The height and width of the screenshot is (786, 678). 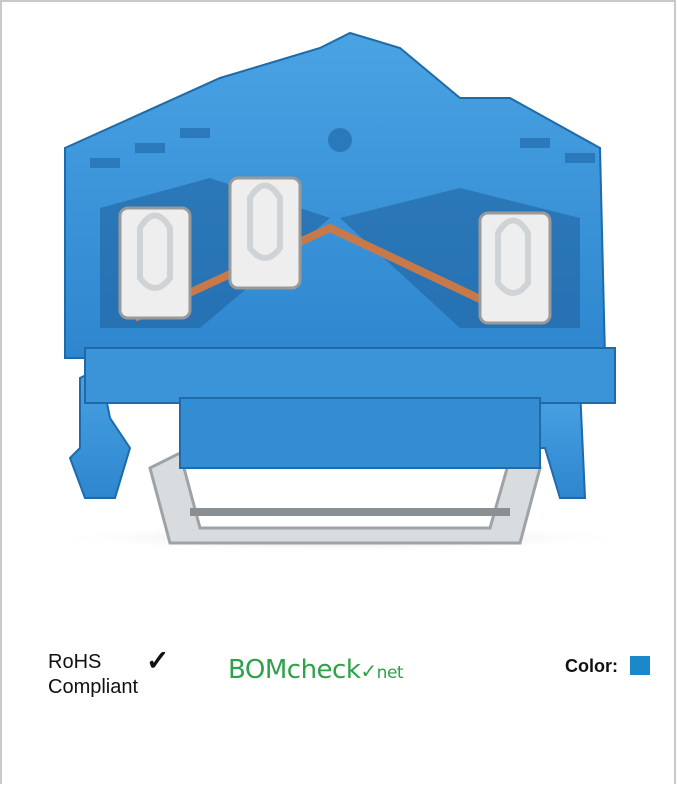 I want to click on check-icon: ✓, so click(x=158, y=660).